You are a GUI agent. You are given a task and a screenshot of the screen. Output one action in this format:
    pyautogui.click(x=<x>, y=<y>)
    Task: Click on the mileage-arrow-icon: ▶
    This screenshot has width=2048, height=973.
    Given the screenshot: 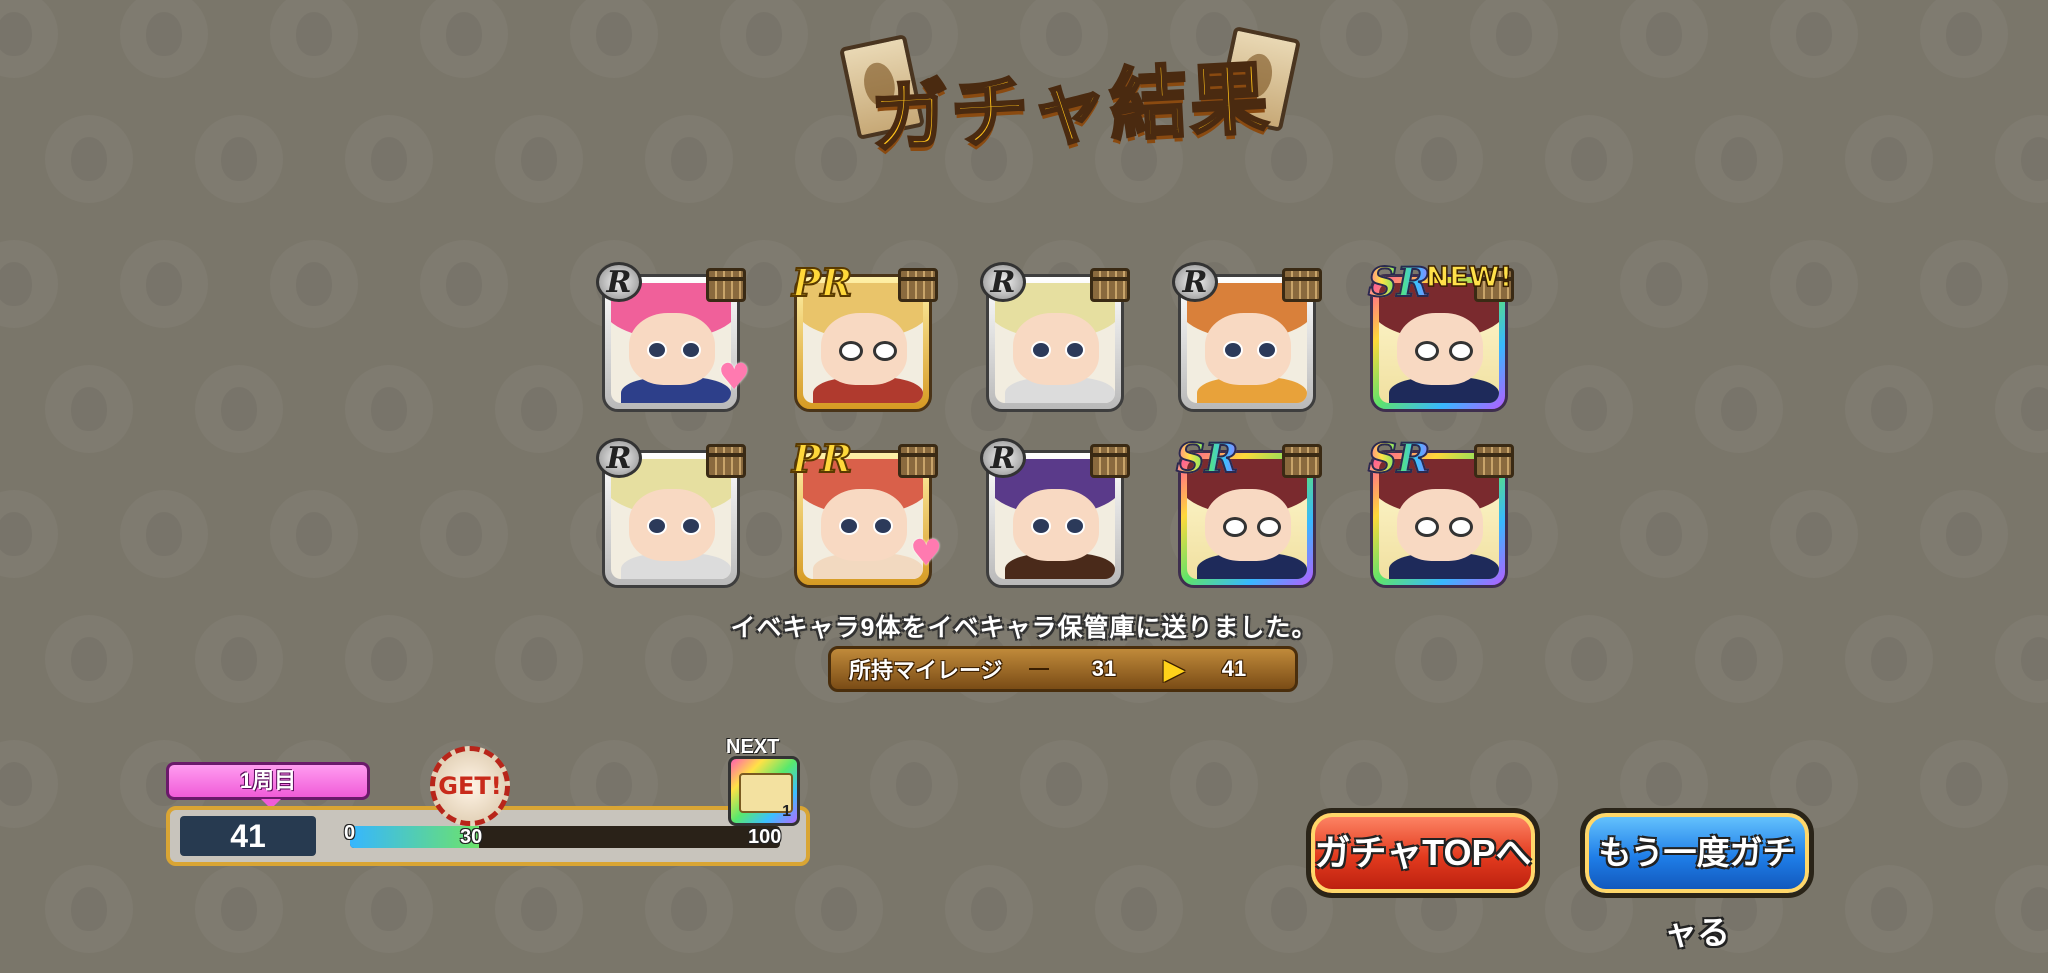 What is the action you would take?
    pyautogui.click(x=1174, y=668)
    